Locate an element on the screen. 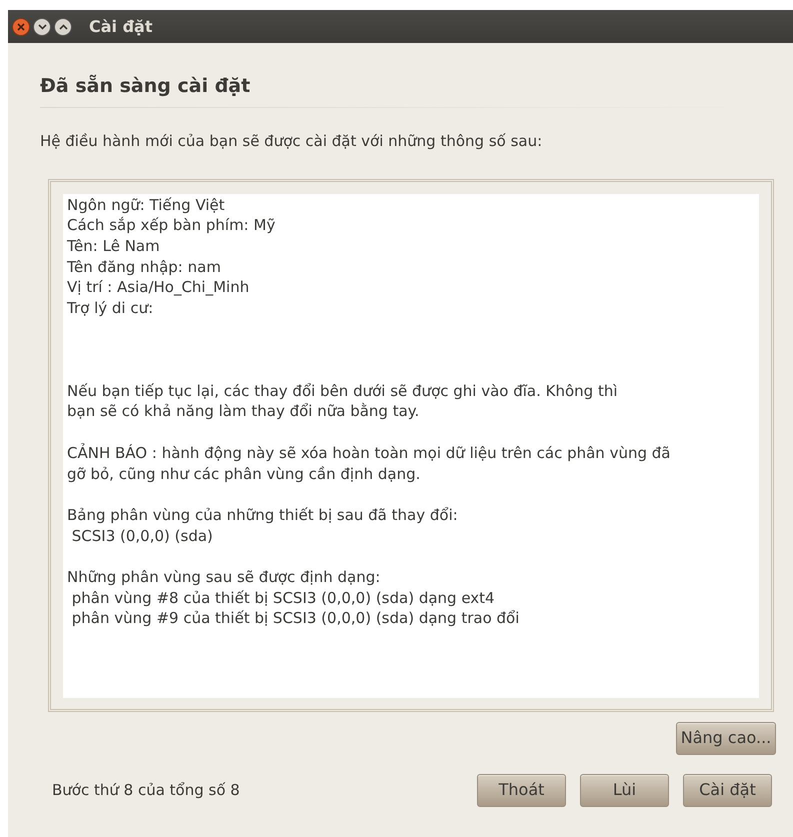 The height and width of the screenshot is (837, 793). maximize-icon is located at coordinates (63, 27).